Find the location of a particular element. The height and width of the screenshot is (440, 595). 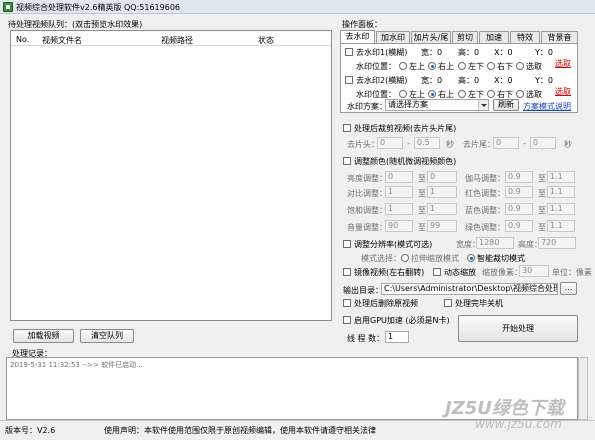

wm1-width: 宽：0 is located at coordinates (431, 52).